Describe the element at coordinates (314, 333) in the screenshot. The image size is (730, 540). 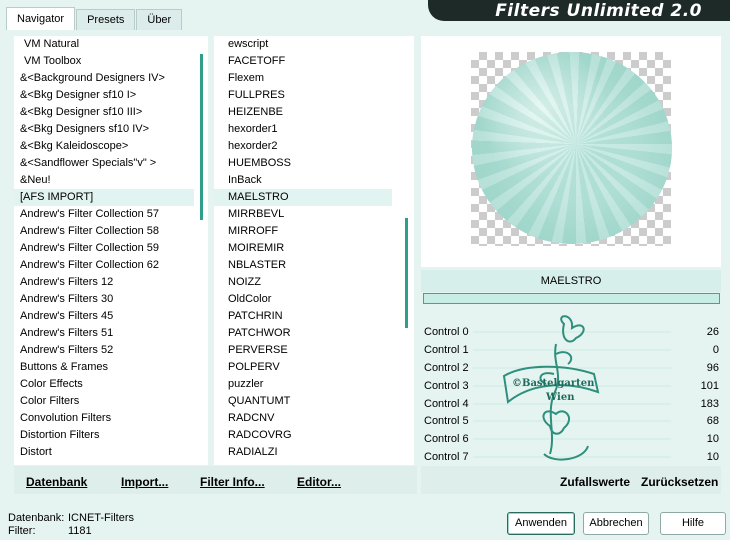
I see `filter-item: PATCHWOR` at that location.